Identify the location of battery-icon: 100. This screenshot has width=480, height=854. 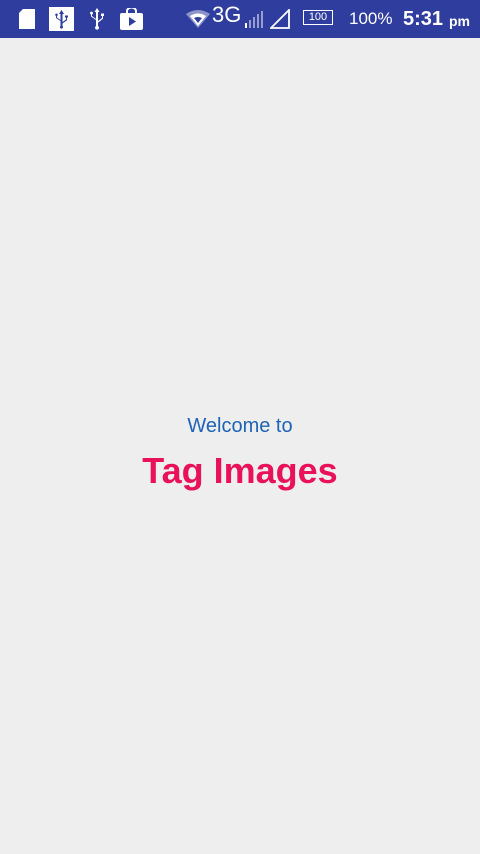
(318, 17).